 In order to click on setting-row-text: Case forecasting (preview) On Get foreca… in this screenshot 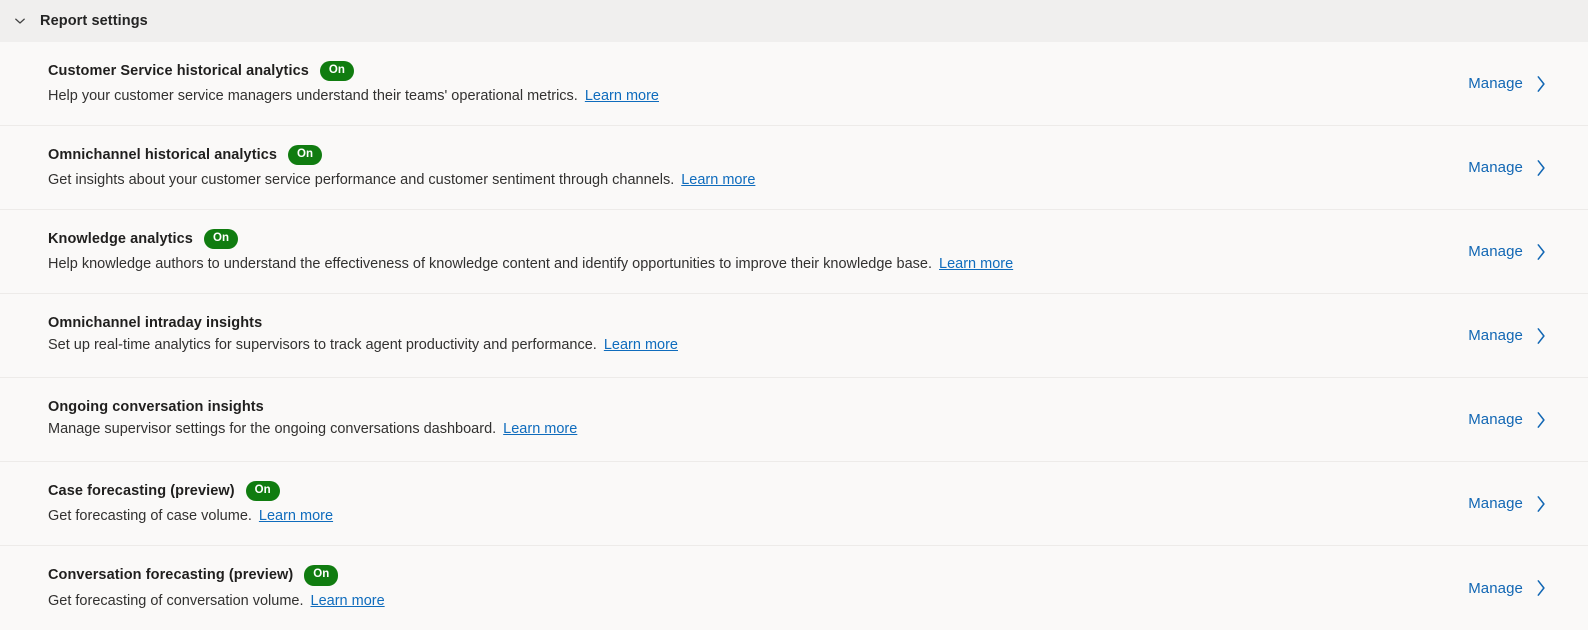, I will do `click(190, 503)`.